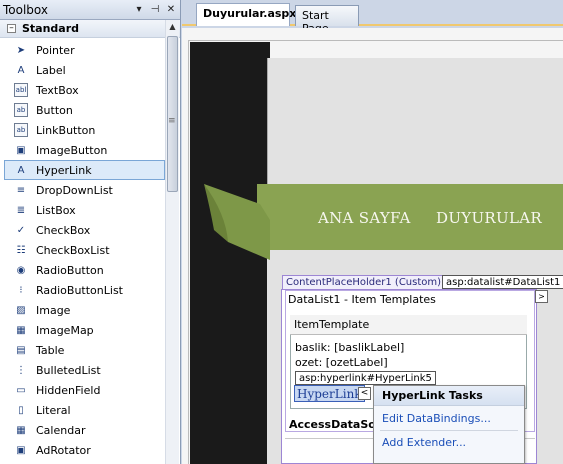  I want to click on toolbox-item-label: CheckBoxList, so click(73, 250).